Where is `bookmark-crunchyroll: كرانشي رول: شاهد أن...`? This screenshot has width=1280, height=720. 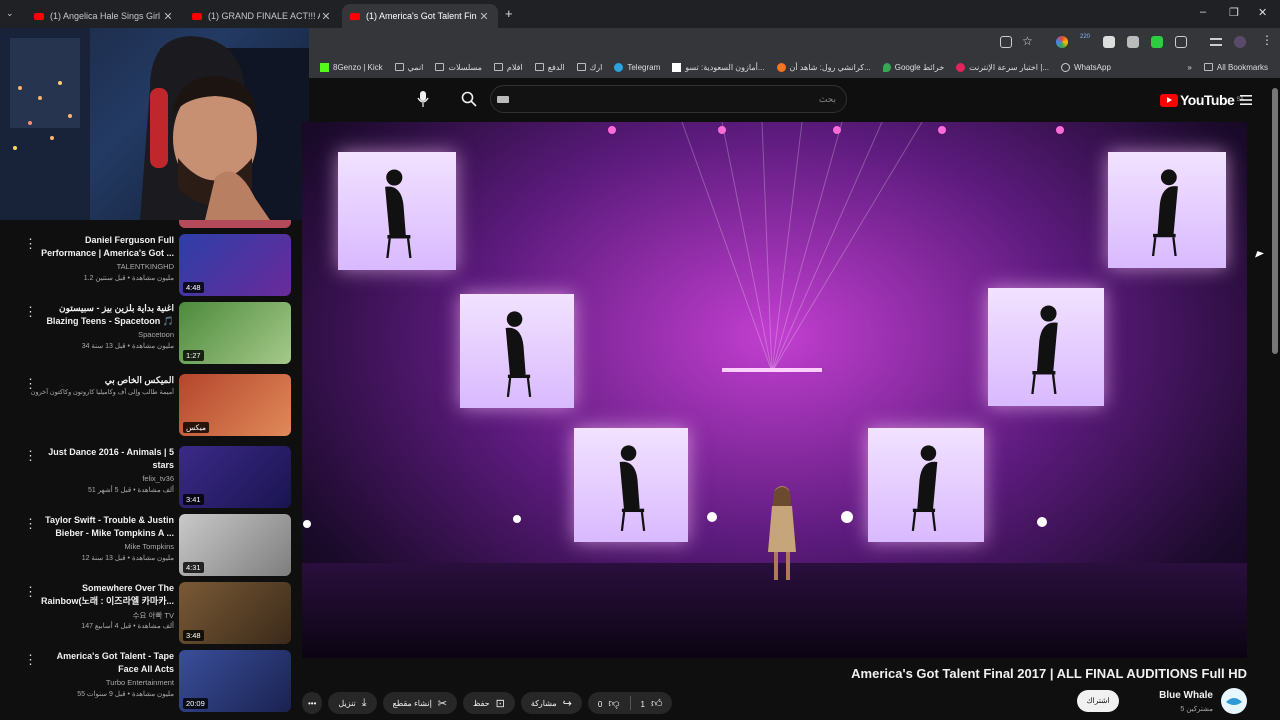
bookmark-crunchyroll: كرانشي رول: شاهد أن... is located at coordinates (823, 67).